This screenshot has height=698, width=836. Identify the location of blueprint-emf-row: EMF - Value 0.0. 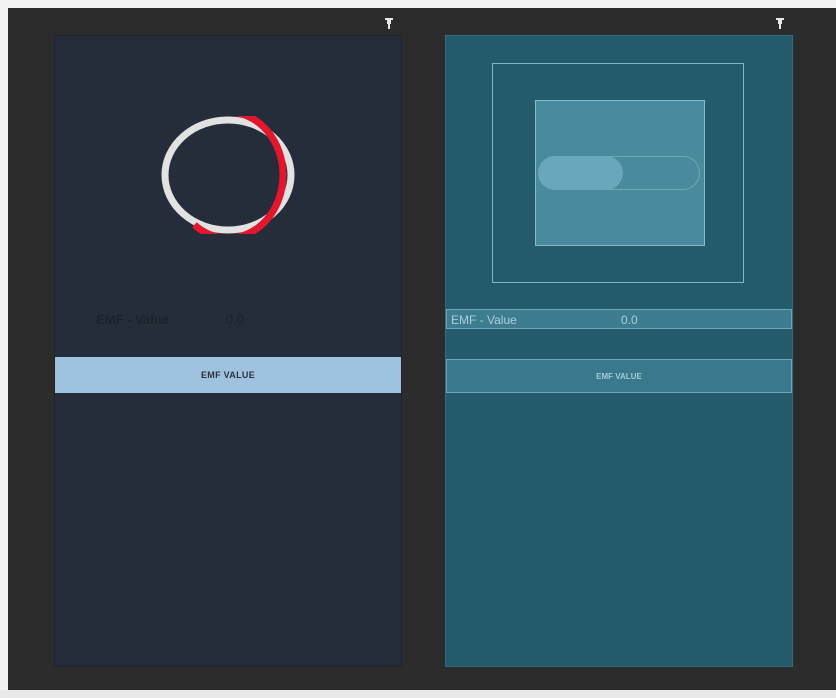
(619, 319).